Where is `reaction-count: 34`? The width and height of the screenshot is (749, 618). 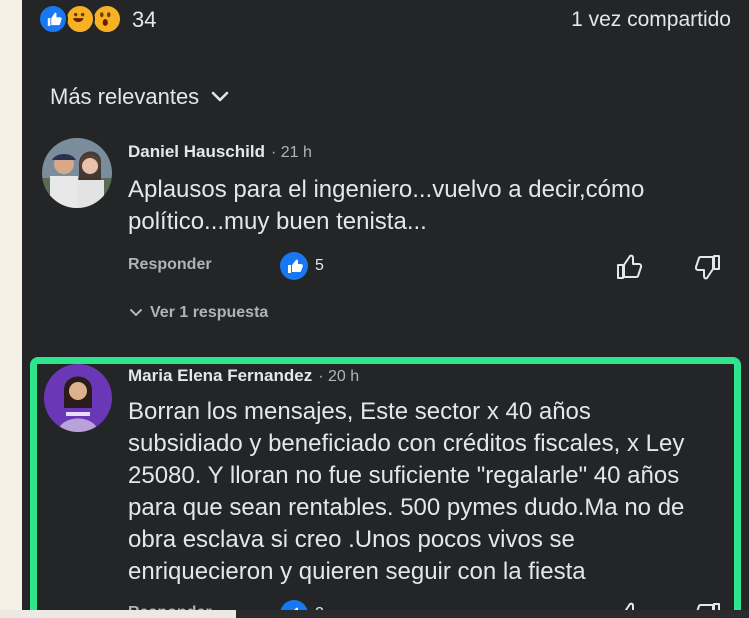
reaction-count: 34 is located at coordinates (144, 20).